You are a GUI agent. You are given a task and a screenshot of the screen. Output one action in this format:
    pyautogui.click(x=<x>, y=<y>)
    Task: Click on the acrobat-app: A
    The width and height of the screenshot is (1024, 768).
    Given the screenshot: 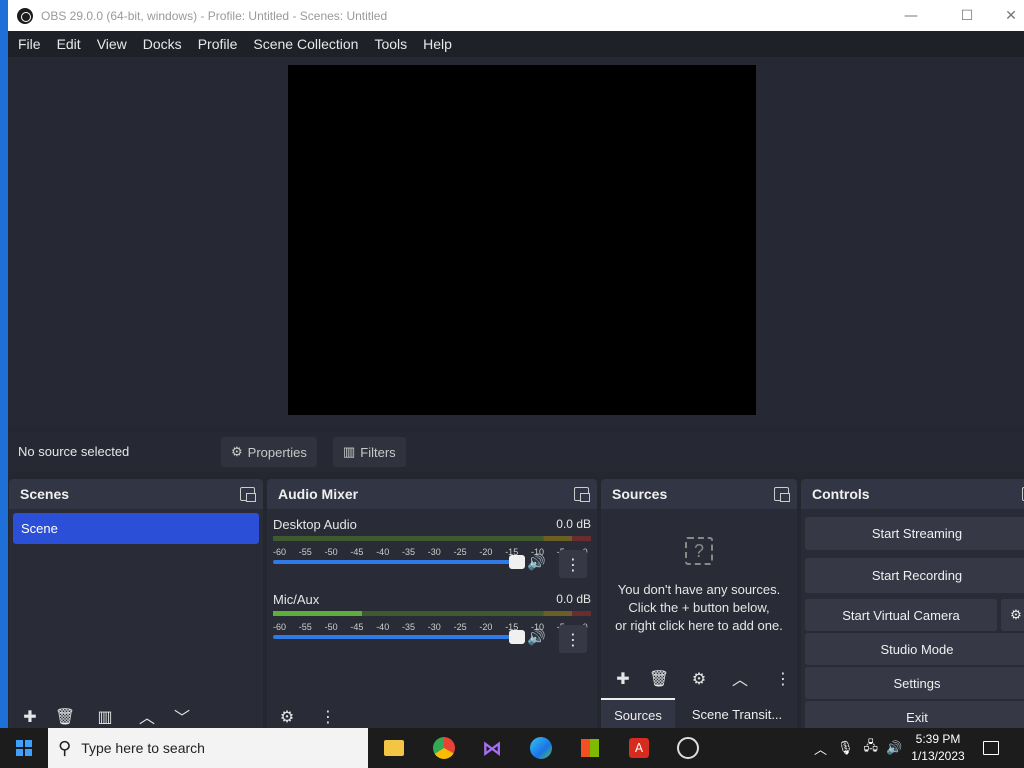 What is the action you would take?
    pyautogui.click(x=639, y=748)
    